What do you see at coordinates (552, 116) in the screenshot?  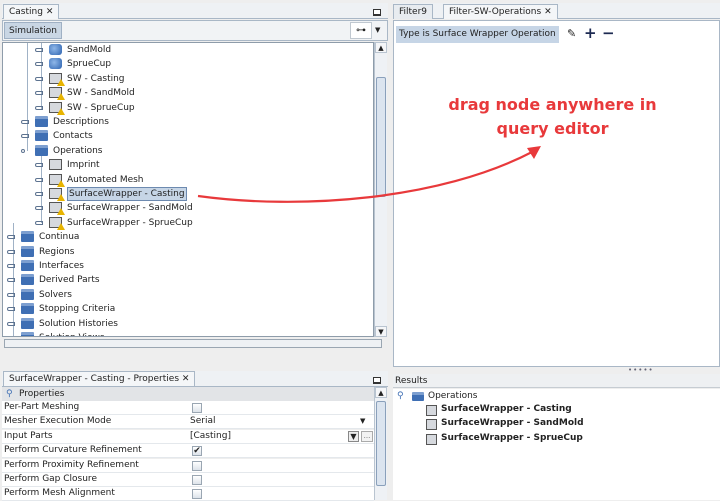 I see `drag-annotation: drag node anywhere in query editor` at bounding box center [552, 116].